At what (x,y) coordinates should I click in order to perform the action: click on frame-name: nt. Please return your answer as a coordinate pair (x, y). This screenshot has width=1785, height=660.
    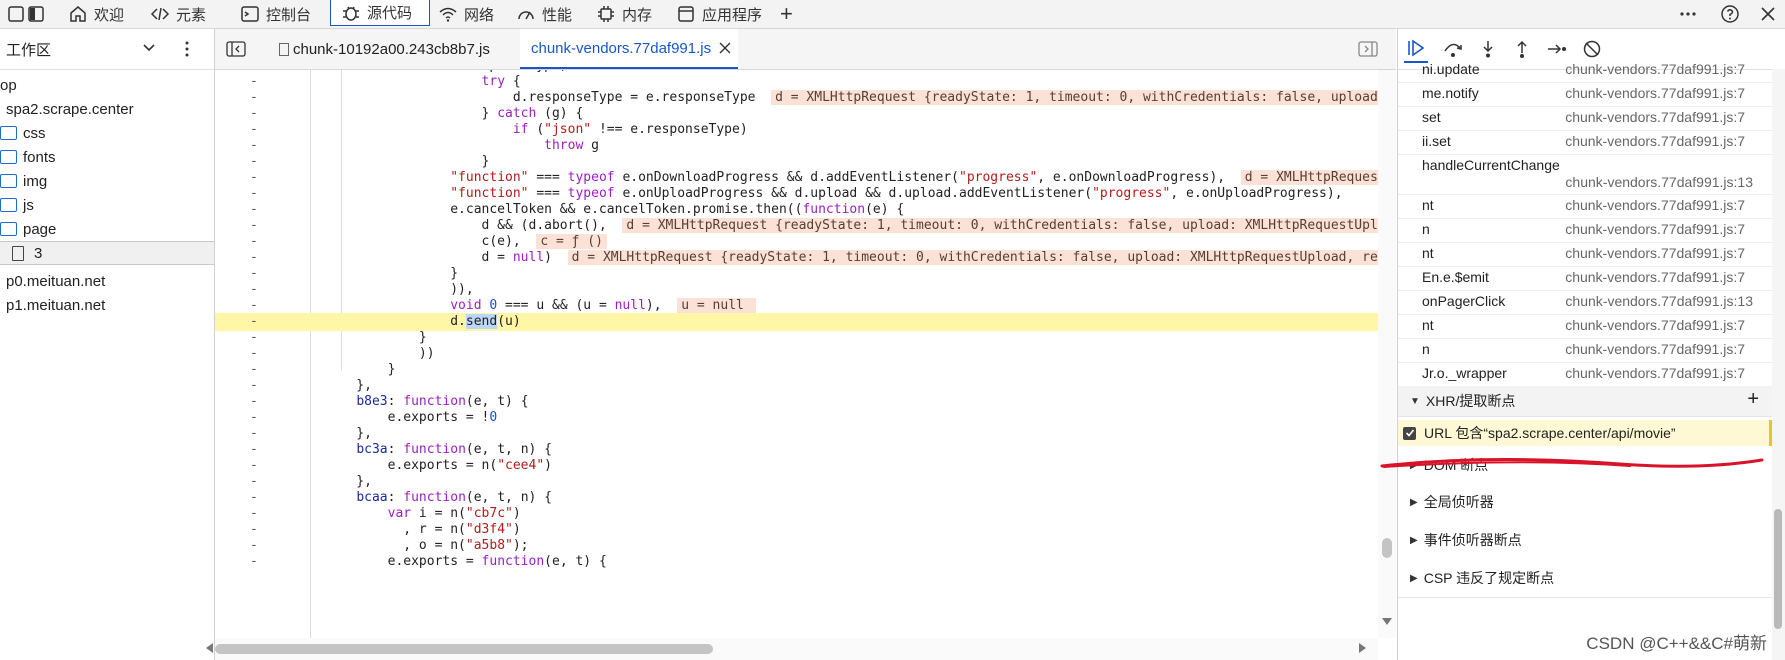
    Looking at the image, I should click on (1428, 325).